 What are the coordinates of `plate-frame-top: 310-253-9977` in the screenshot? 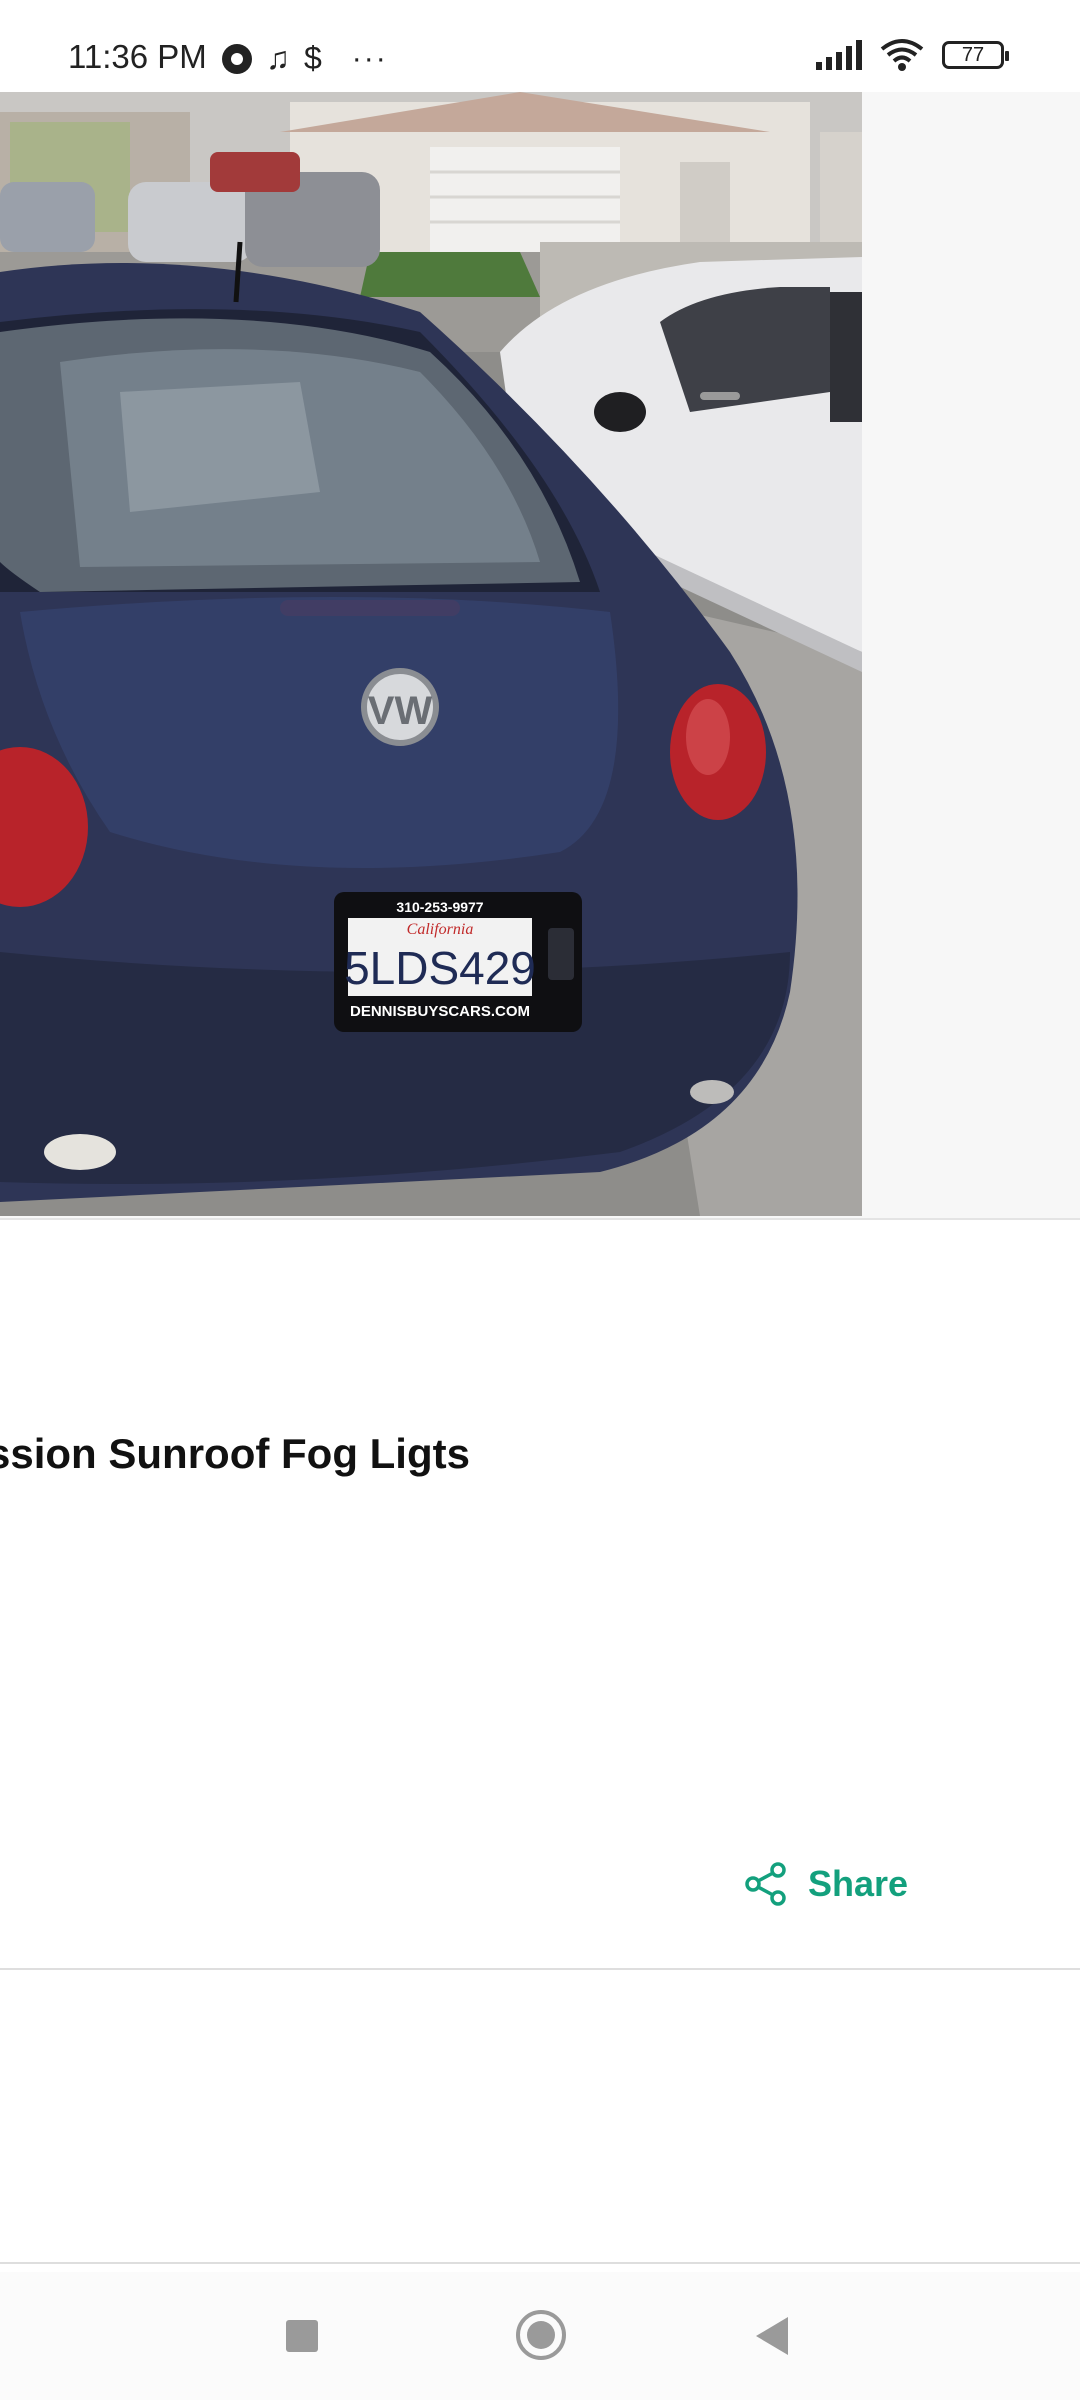 It's located at (439, 907).